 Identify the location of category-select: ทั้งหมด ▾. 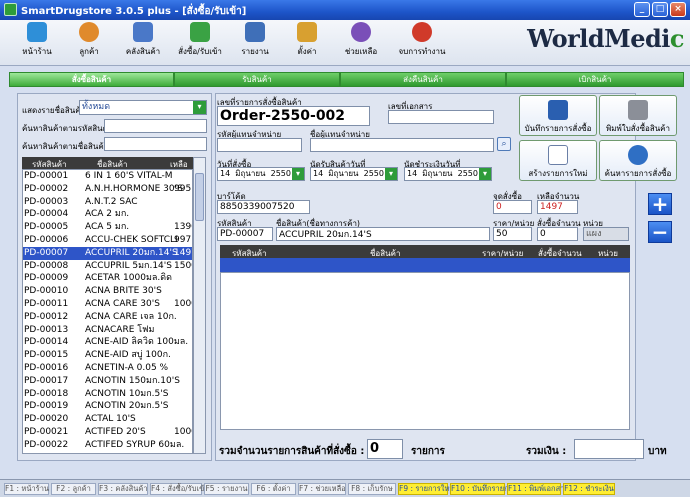
(143, 107).